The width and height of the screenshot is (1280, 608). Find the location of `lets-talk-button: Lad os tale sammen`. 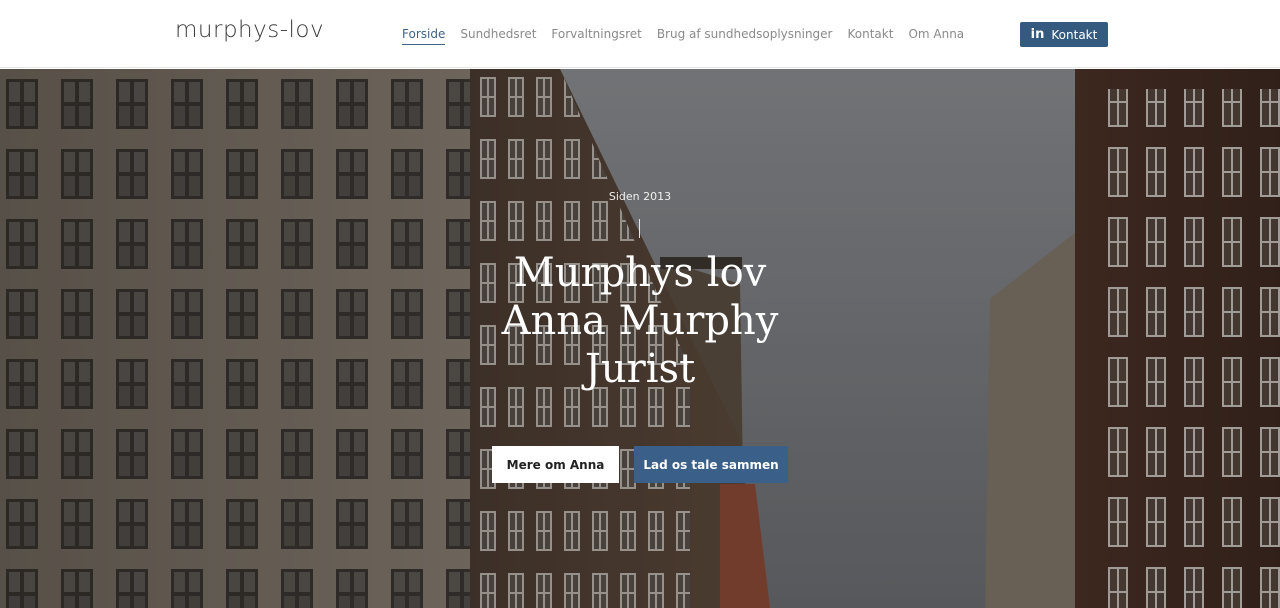

lets-talk-button: Lad os tale sammen is located at coordinates (711, 464).